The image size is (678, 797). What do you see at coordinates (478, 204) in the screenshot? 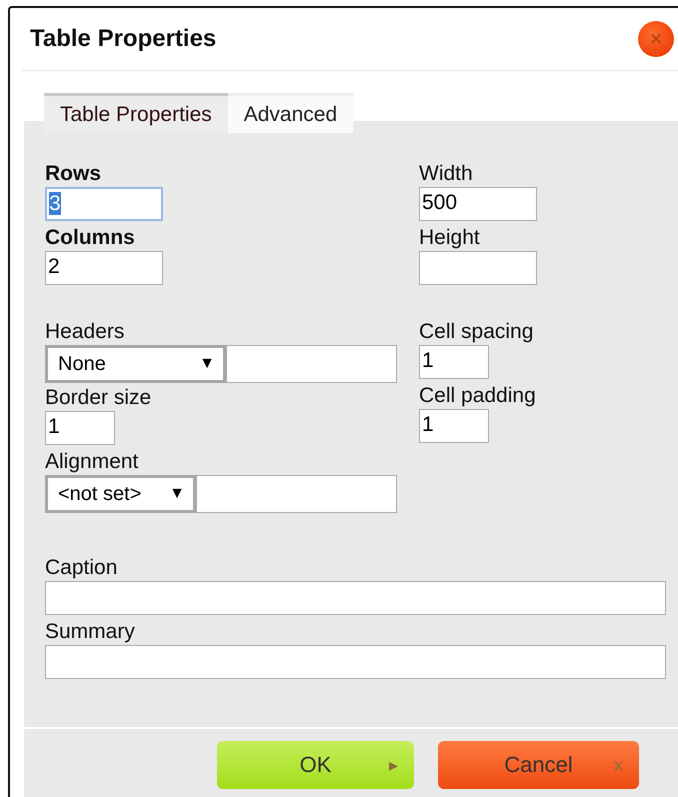
I see `input-field: 500` at bounding box center [478, 204].